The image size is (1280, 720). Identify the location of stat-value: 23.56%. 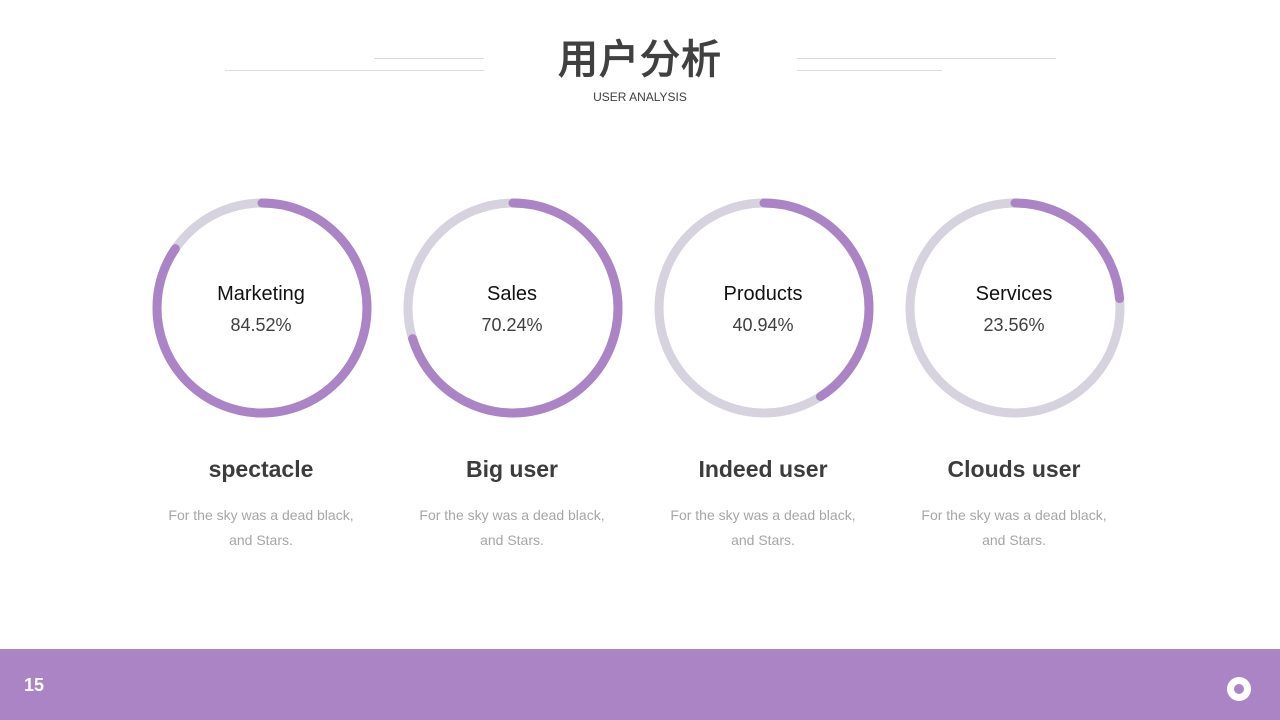
(1014, 325).